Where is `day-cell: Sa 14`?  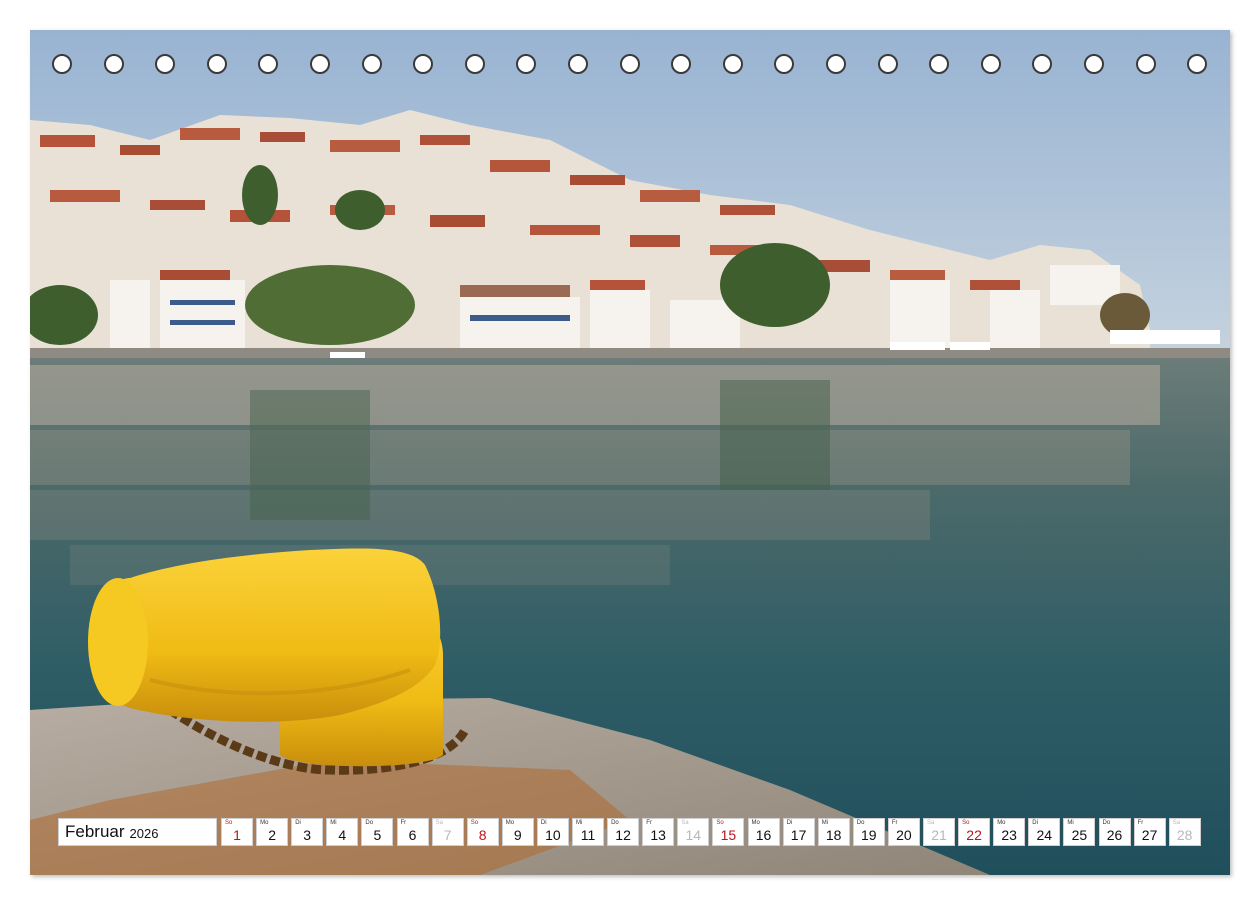
day-cell: Sa 14 is located at coordinates (693, 832).